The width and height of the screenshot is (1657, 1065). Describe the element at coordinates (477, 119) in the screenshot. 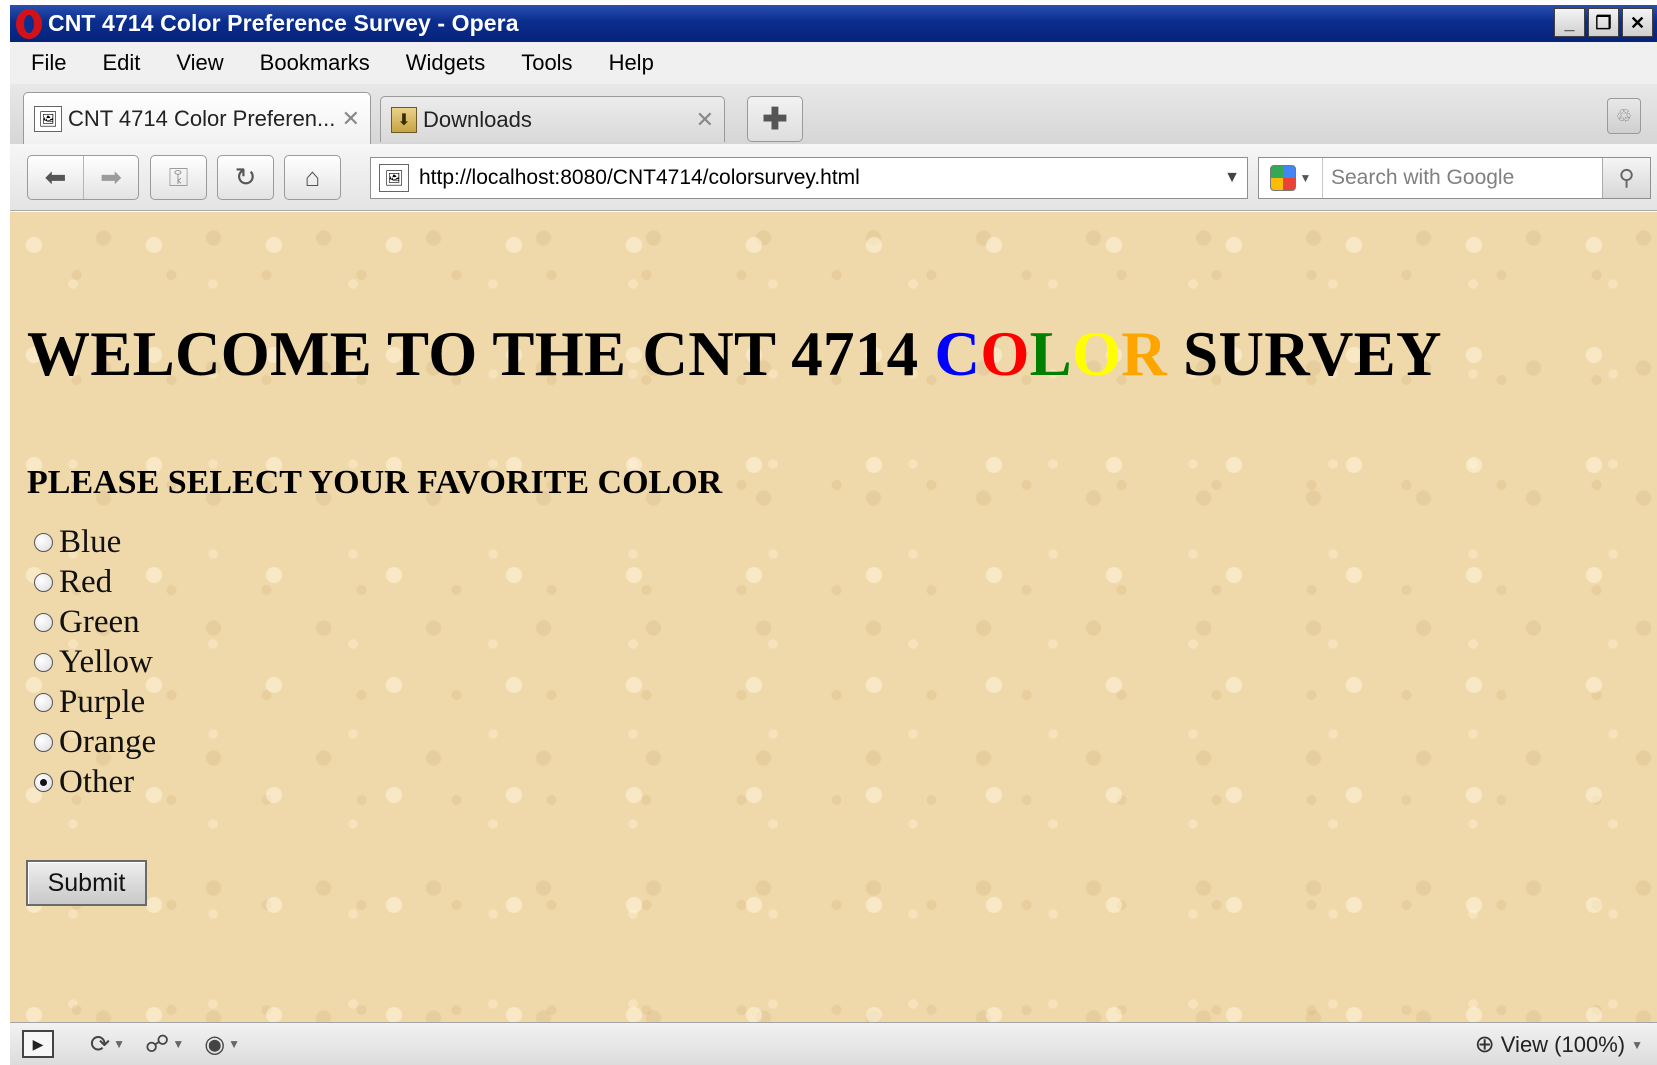

I see `tab-label: Downloads` at that location.